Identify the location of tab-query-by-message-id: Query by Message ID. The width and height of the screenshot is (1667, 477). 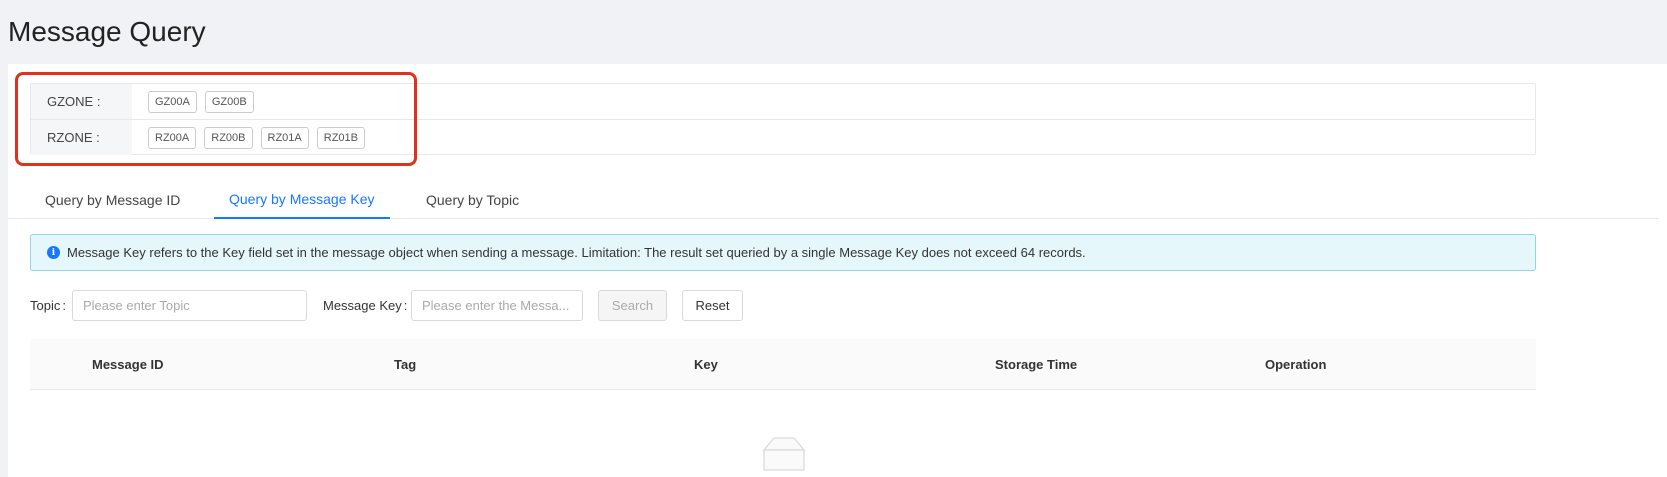
(112, 200).